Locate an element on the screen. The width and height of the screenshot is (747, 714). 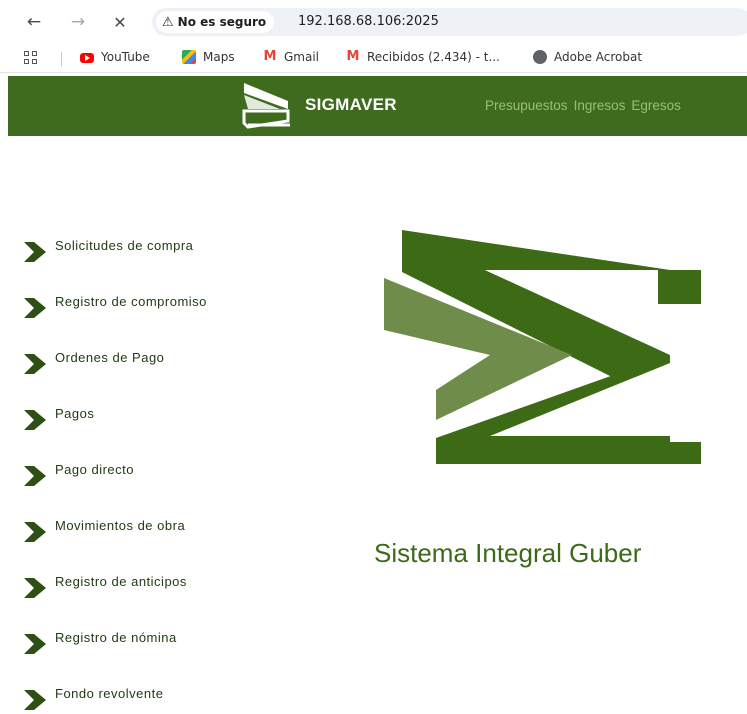
top-navigation: Presupuestos Ingresos Egresos is located at coordinates (583, 105).